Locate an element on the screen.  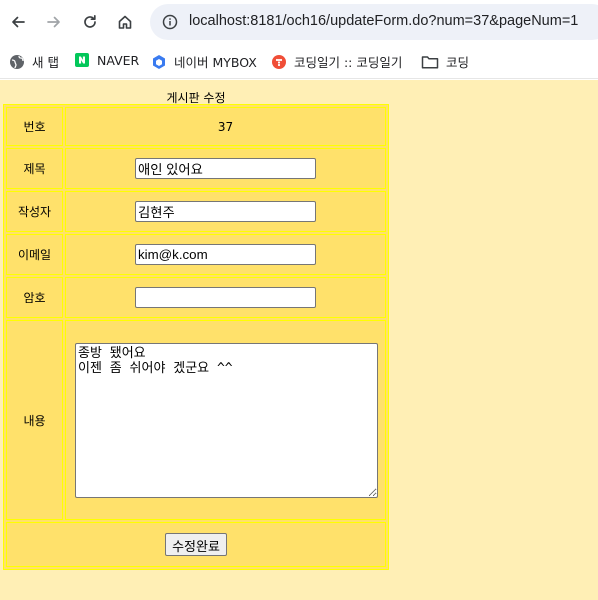
bookmark-label: 새 탭 is located at coordinates (45, 62).